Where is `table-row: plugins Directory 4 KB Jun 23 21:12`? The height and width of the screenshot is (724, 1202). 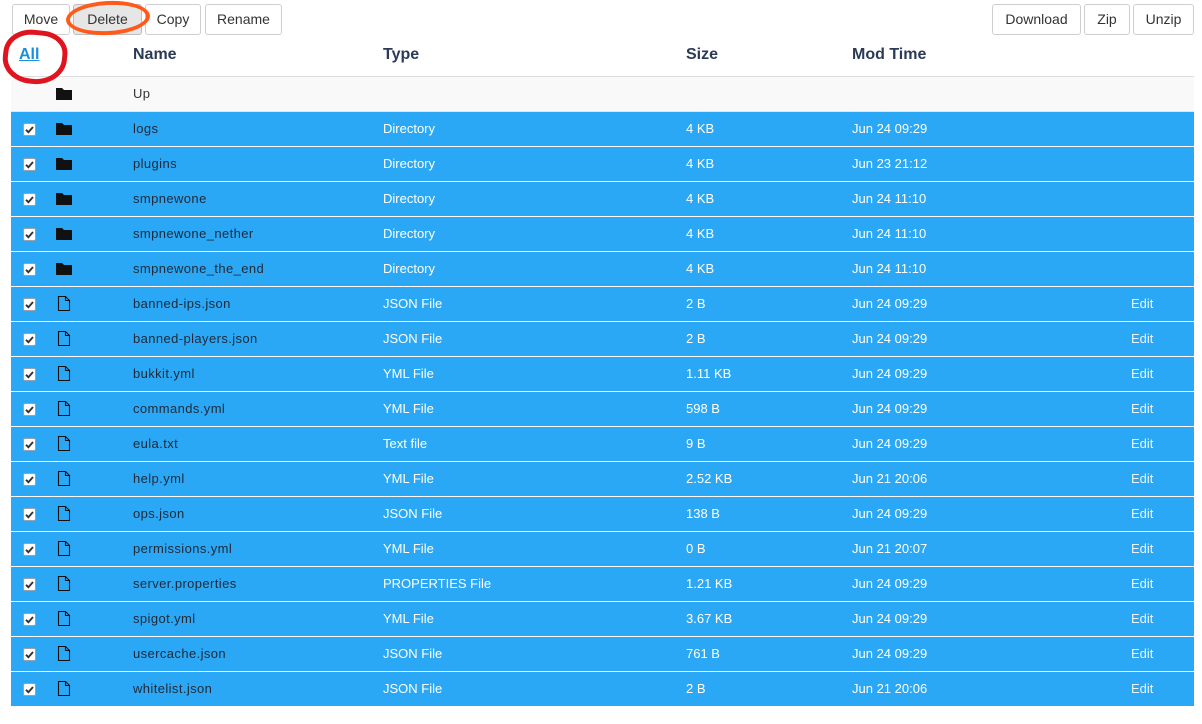
table-row: plugins Directory 4 KB Jun 23 21:12 is located at coordinates (602, 164).